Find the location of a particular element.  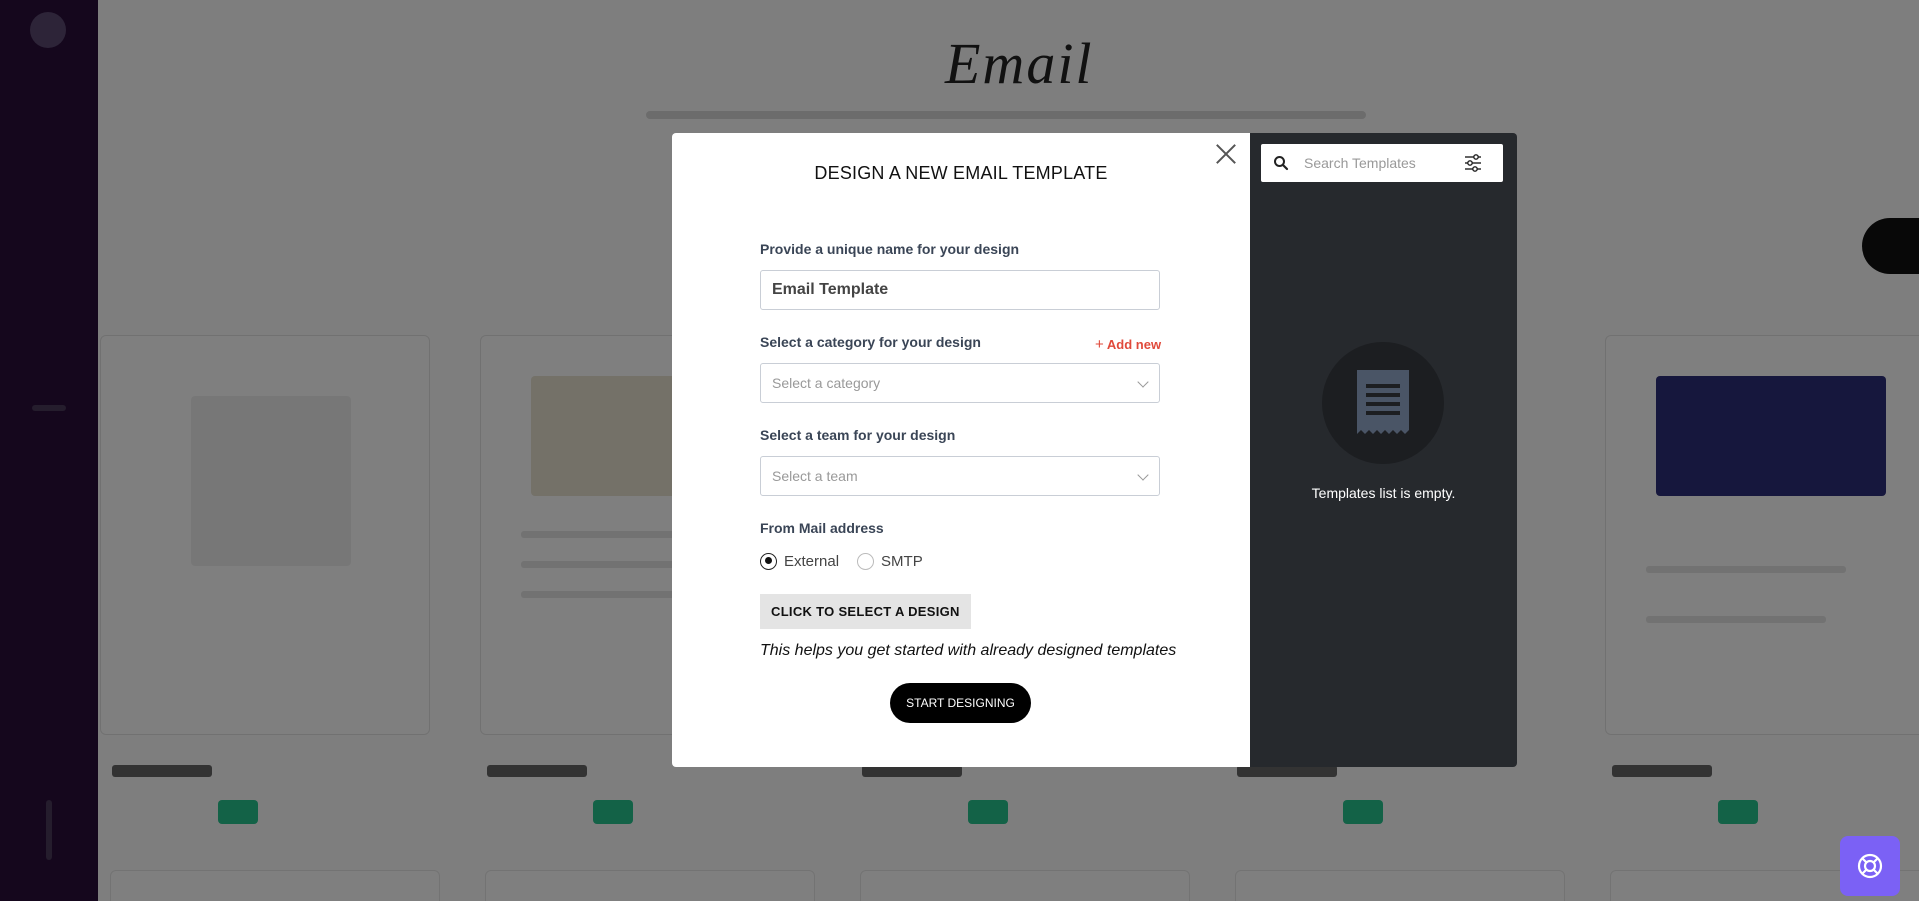

from-mail-radio-group: External SMTP is located at coordinates (850, 561).